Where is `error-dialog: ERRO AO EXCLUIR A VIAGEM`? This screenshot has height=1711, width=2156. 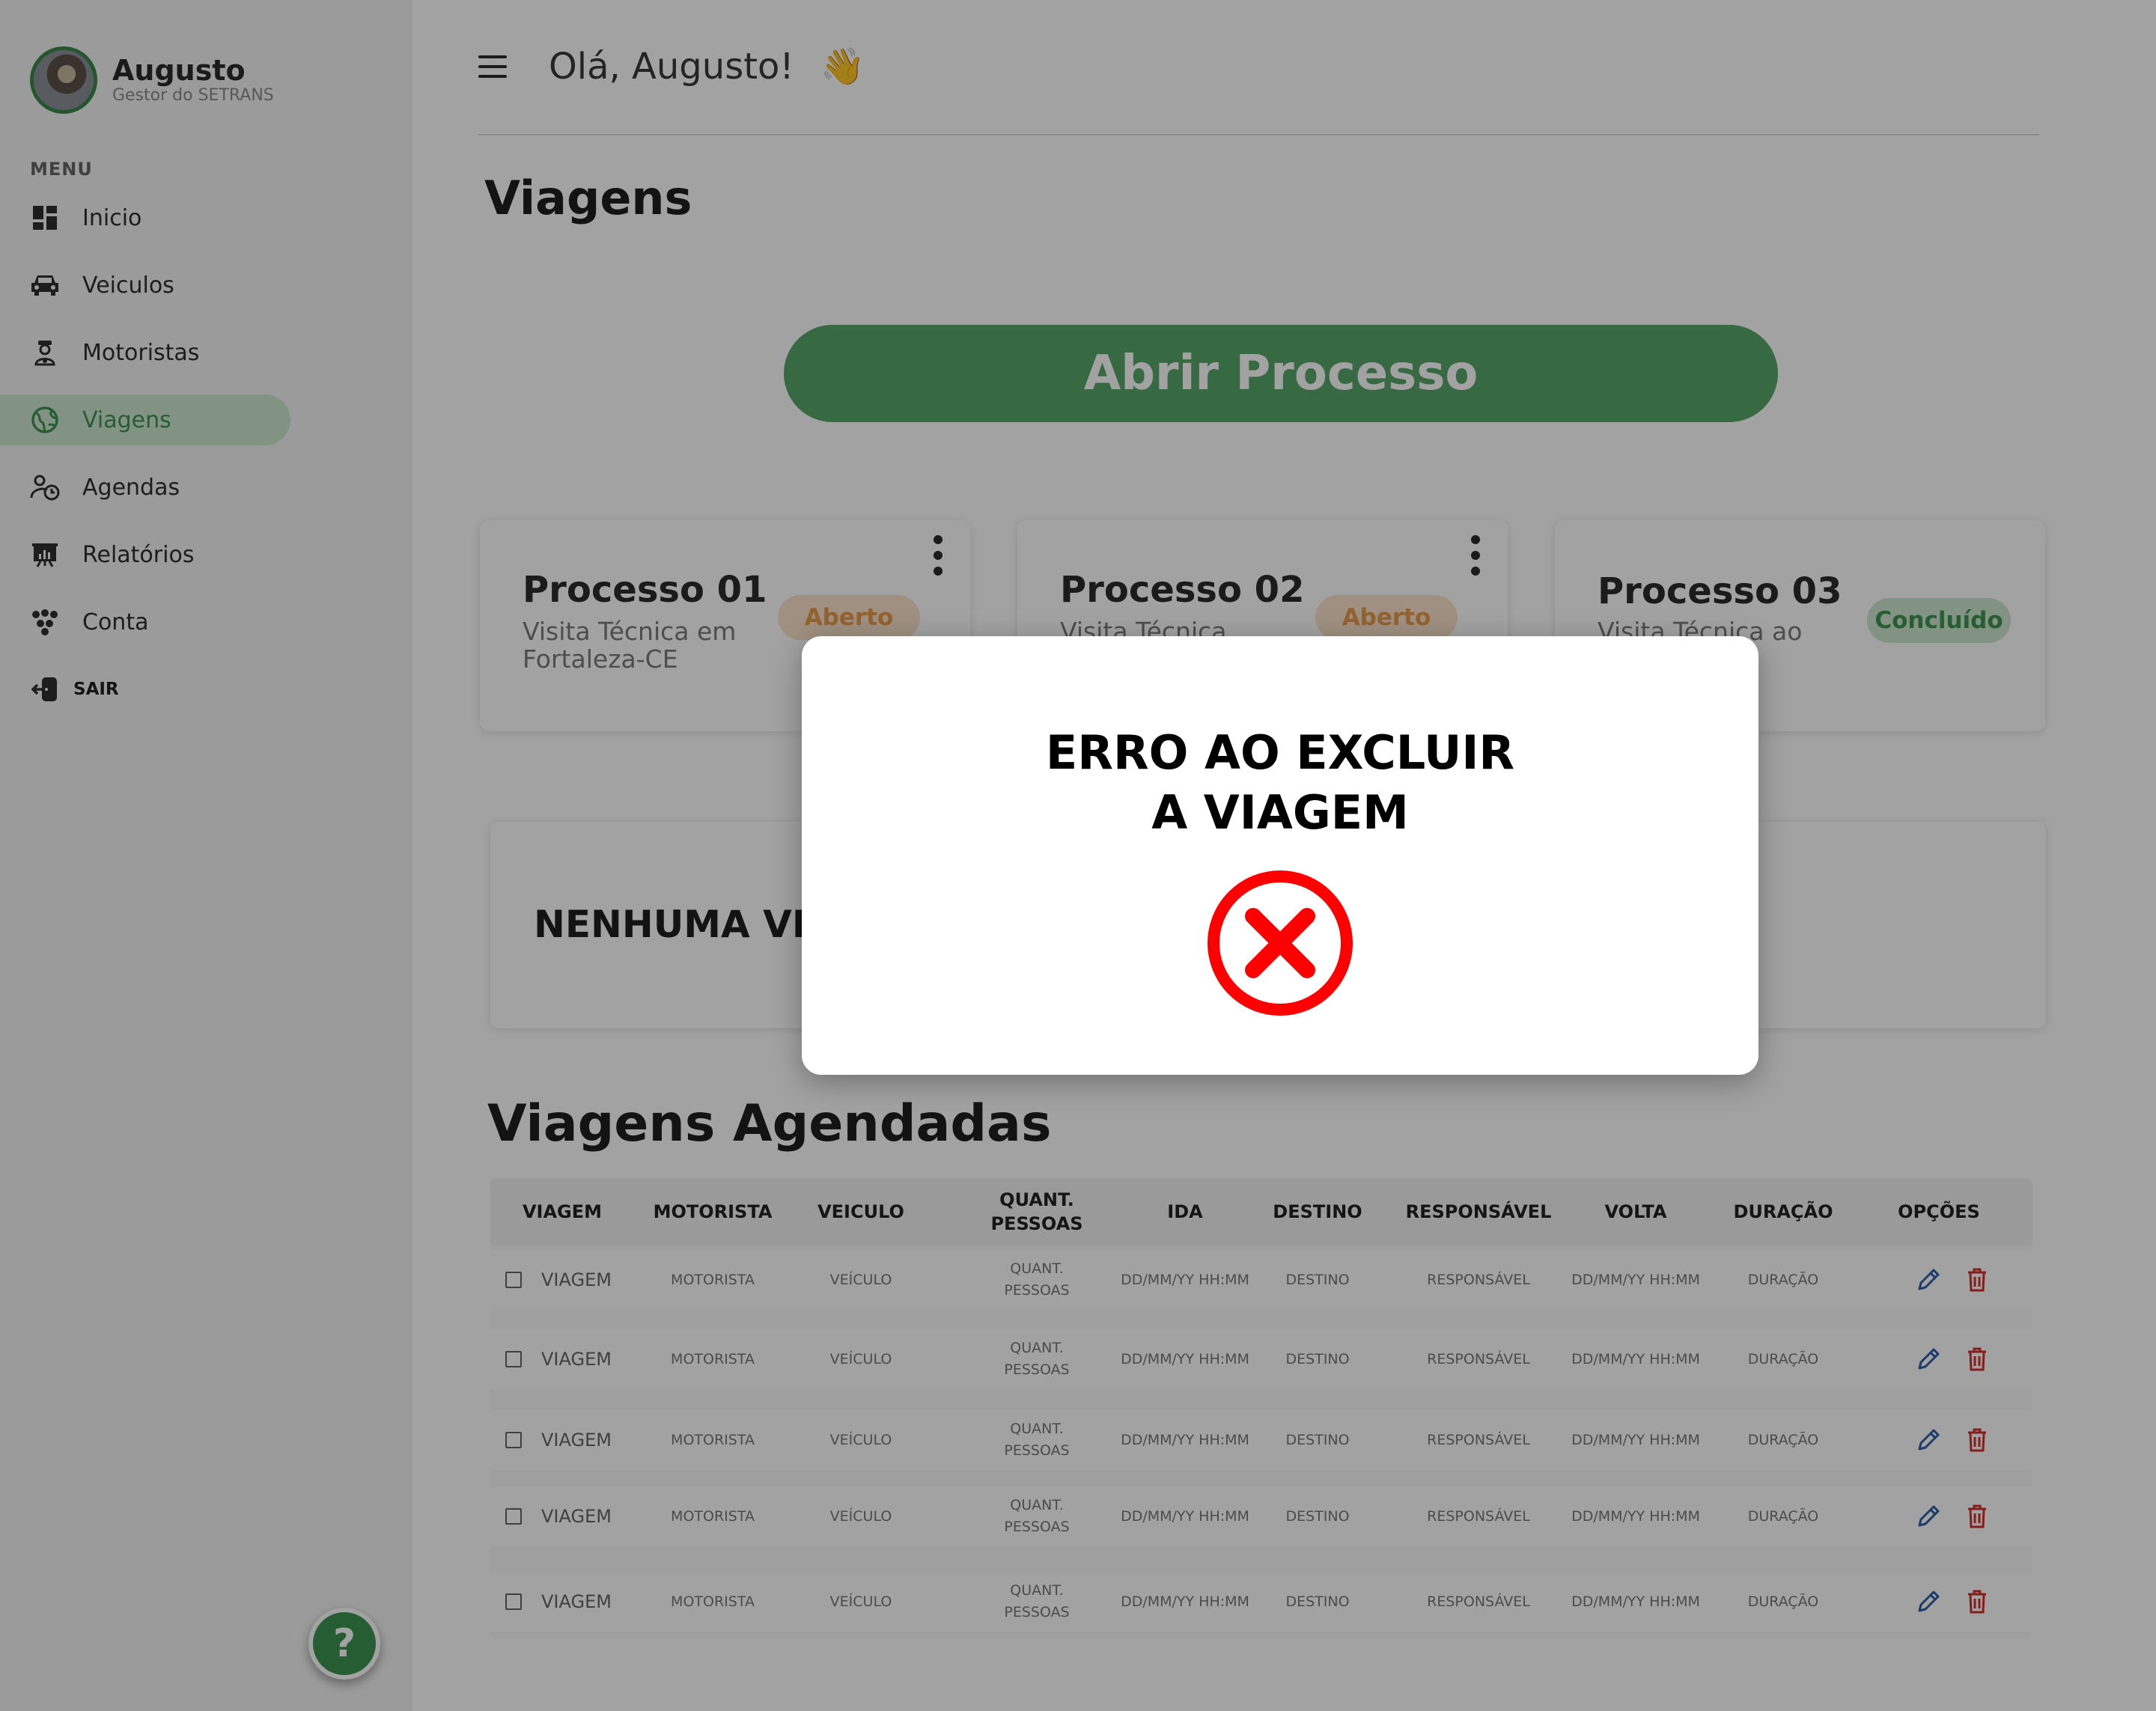
error-dialog: ERRO AO EXCLUIR A VIAGEM is located at coordinates (1280, 855).